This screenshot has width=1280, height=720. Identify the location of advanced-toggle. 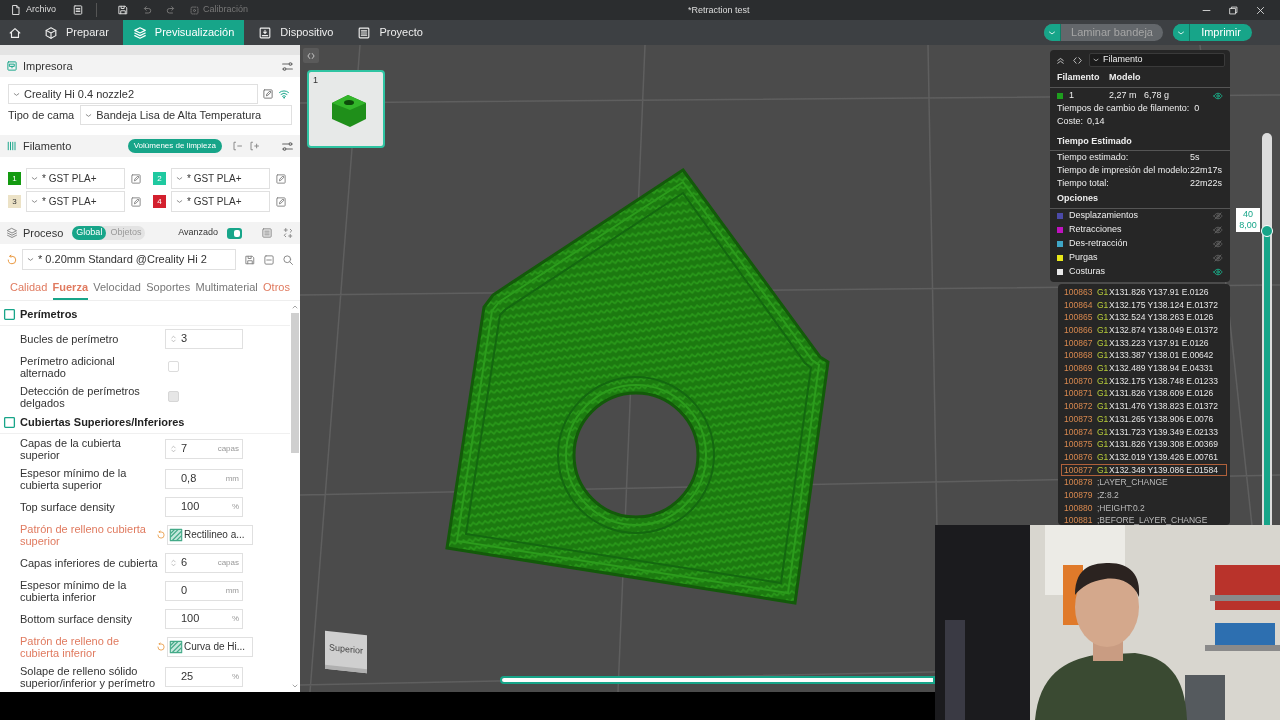
(234, 233).